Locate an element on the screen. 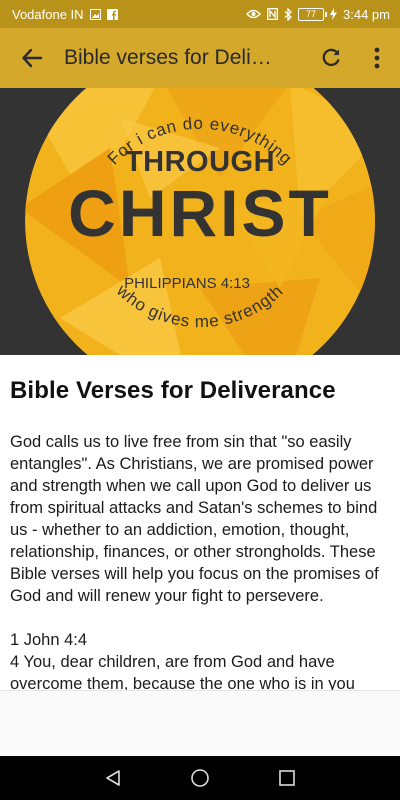 This screenshot has width=400, height=800. nav-back-button is located at coordinates (113, 778).